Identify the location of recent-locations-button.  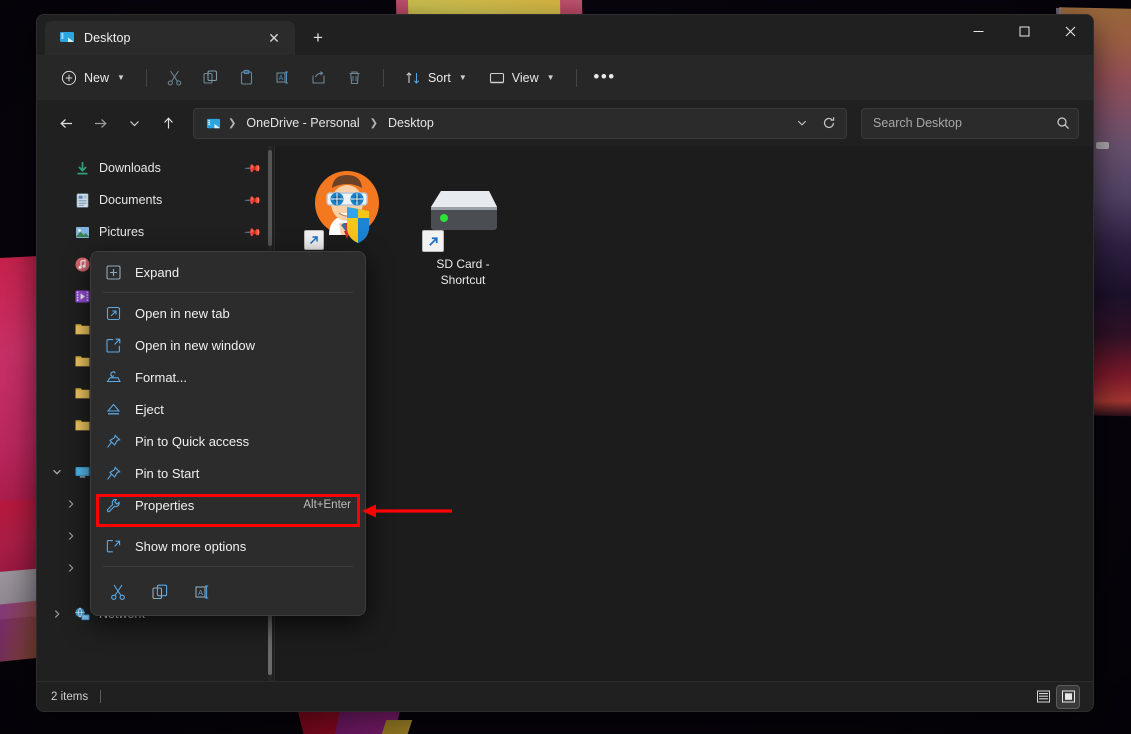
(134, 123).